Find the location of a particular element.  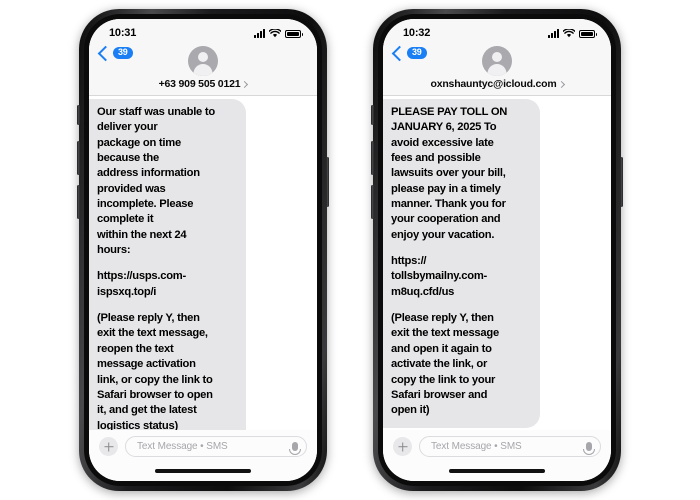

contact-name-row: +63 909 505 0121 is located at coordinates (203, 84).